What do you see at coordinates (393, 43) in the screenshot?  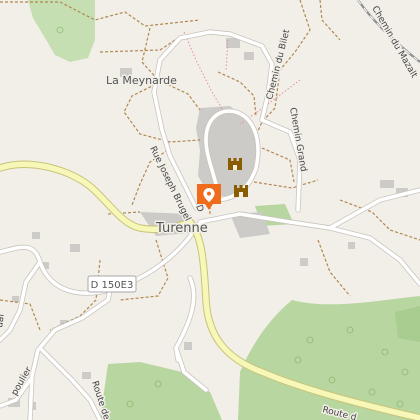 I see `street-label-chemin-du-mazalt: Chemin du Mazalt` at bounding box center [393, 43].